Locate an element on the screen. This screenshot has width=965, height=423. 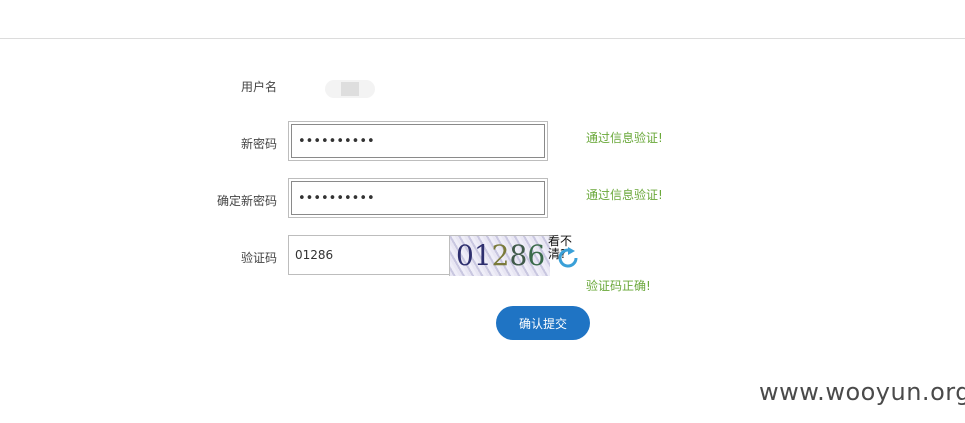
captcha-char: 0 is located at coordinates (465, 255).